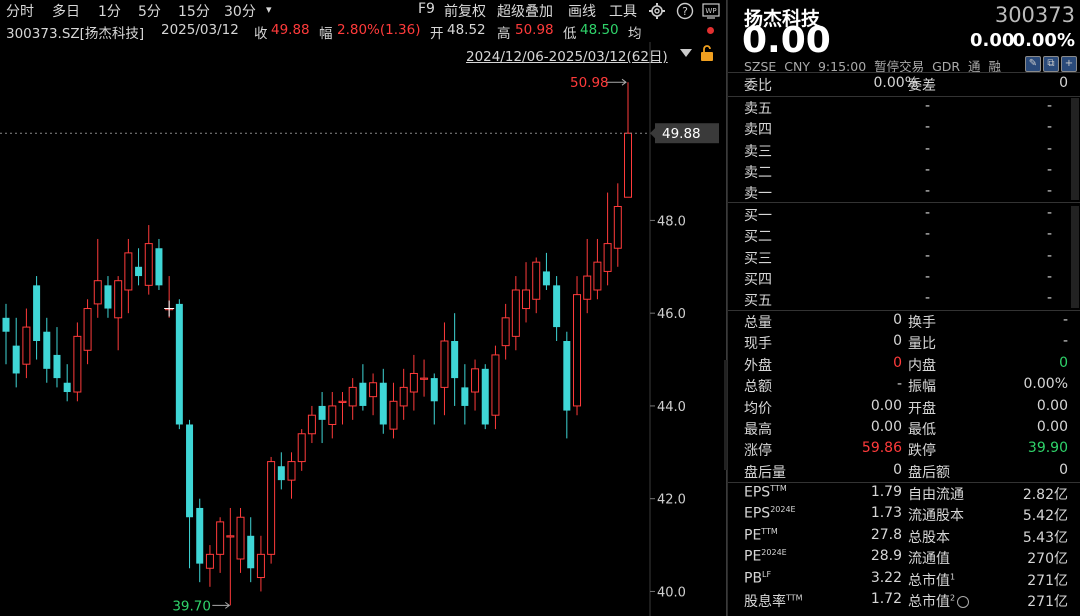 The height and width of the screenshot is (616, 1080). Describe the element at coordinates (525, 11) in the screenshot. I see `overlay-button: 超级叠加` at that location.